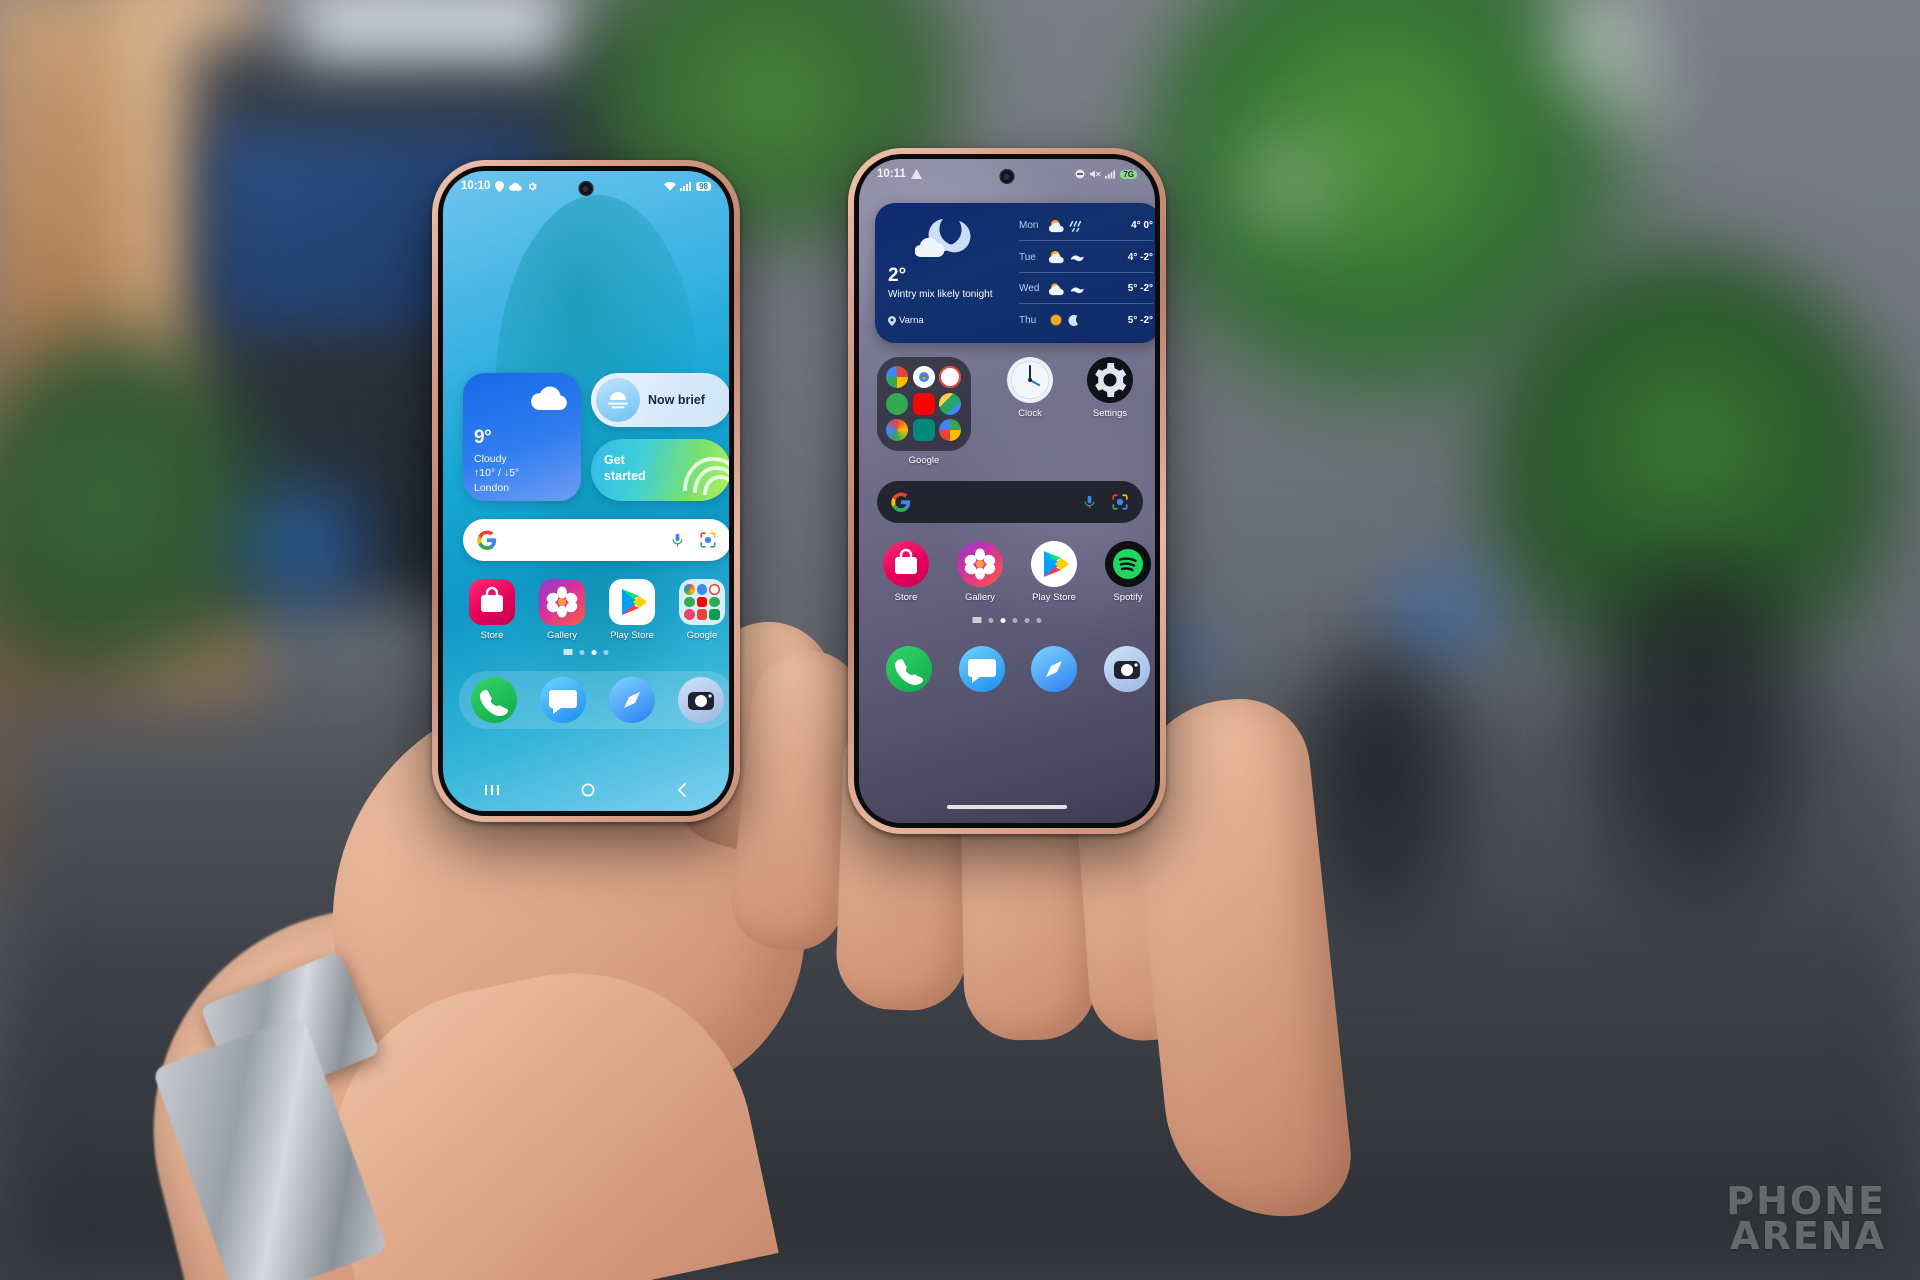 Image resolution: width=1920 pixels, height=1280 pixels. Describe the element at coordinates (522, 437) in the screenshot. I see `left-weather-widget: 9° Cloudy ↑10° / ↓5° London` at that location.